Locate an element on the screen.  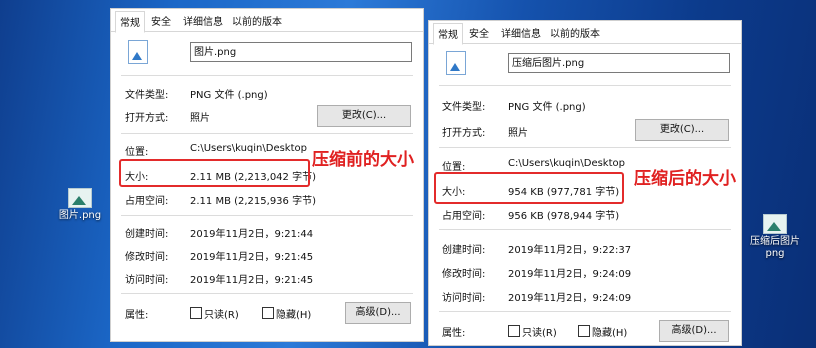
desktop-icon-label: 图片.png is located at coordinates (80, 215).